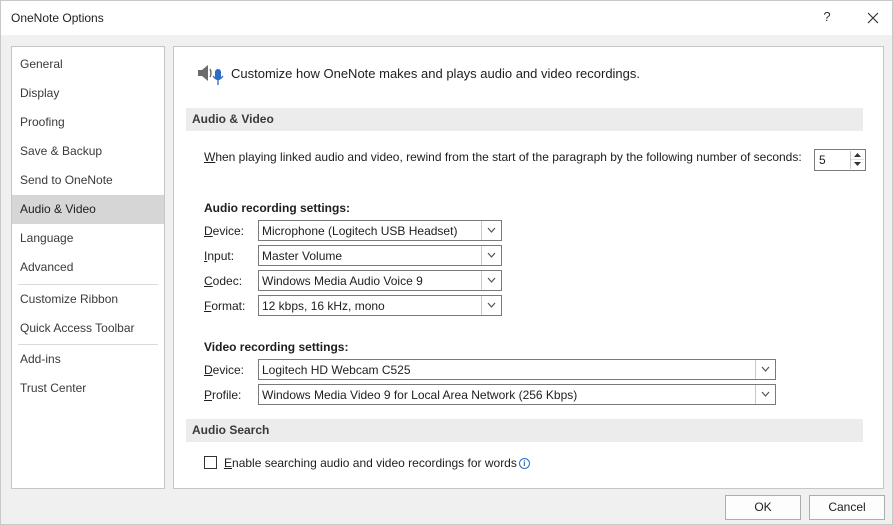 The height and width of the screenshot is (525, 893). Describe the element at coordinates (524, 463) in the screenshot. I see `info-icon: i` at that location.